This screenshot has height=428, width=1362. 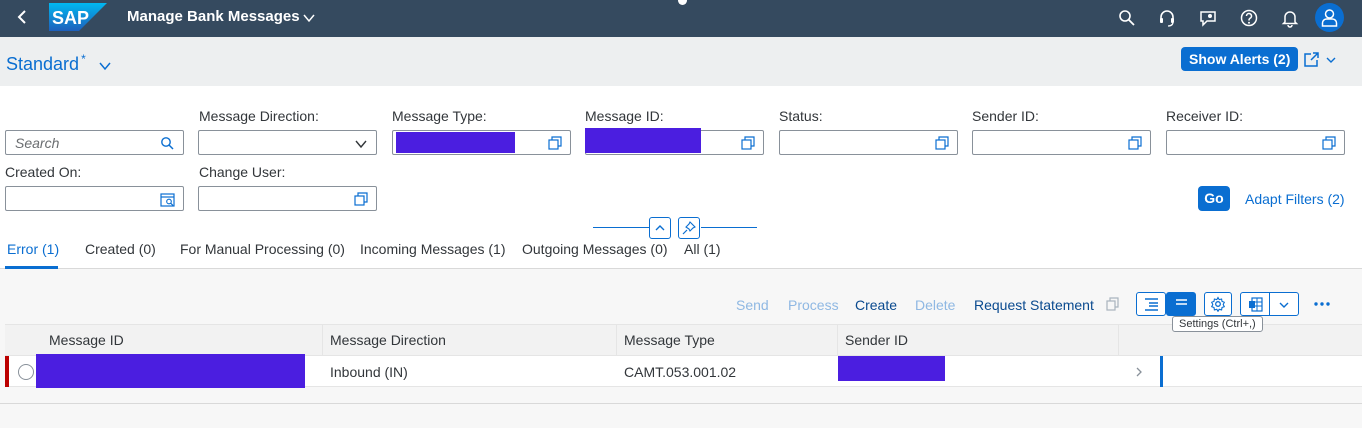 What do you see at coordinates (1322, 304) in the screenshot?
I see `overflow-icon` at bounding box center [1322, 304].